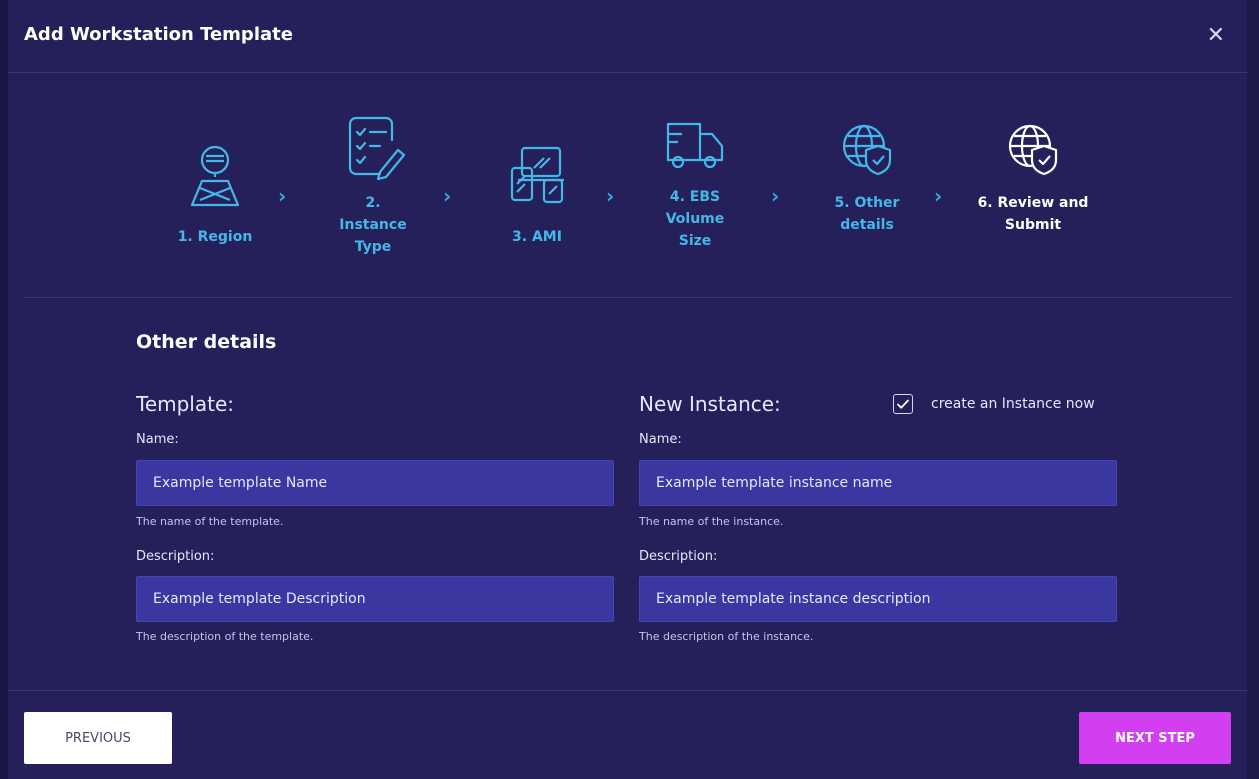 This screenshot has height=779, width=1259. Describe the element at coordinates (375, 483) in the screenshot. I see `template-name-input: Example template Name` at that location.